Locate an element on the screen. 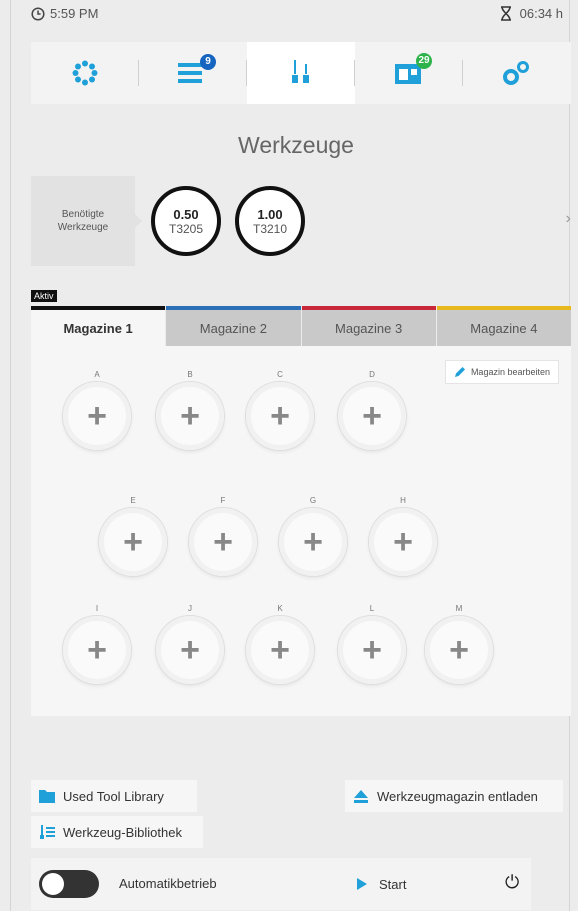  tab-magazine-1: Magazine 1 is located at coordinates (98, 326).